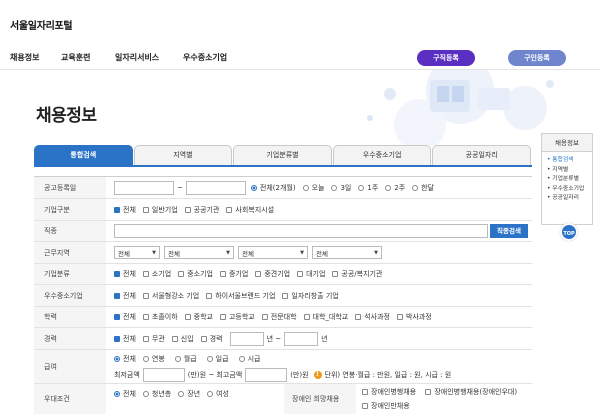  What do you see at coordinates (217, 359) in the screenshot?
I see `radio-salary-daily: 일급` at bounding box center [217, 359].